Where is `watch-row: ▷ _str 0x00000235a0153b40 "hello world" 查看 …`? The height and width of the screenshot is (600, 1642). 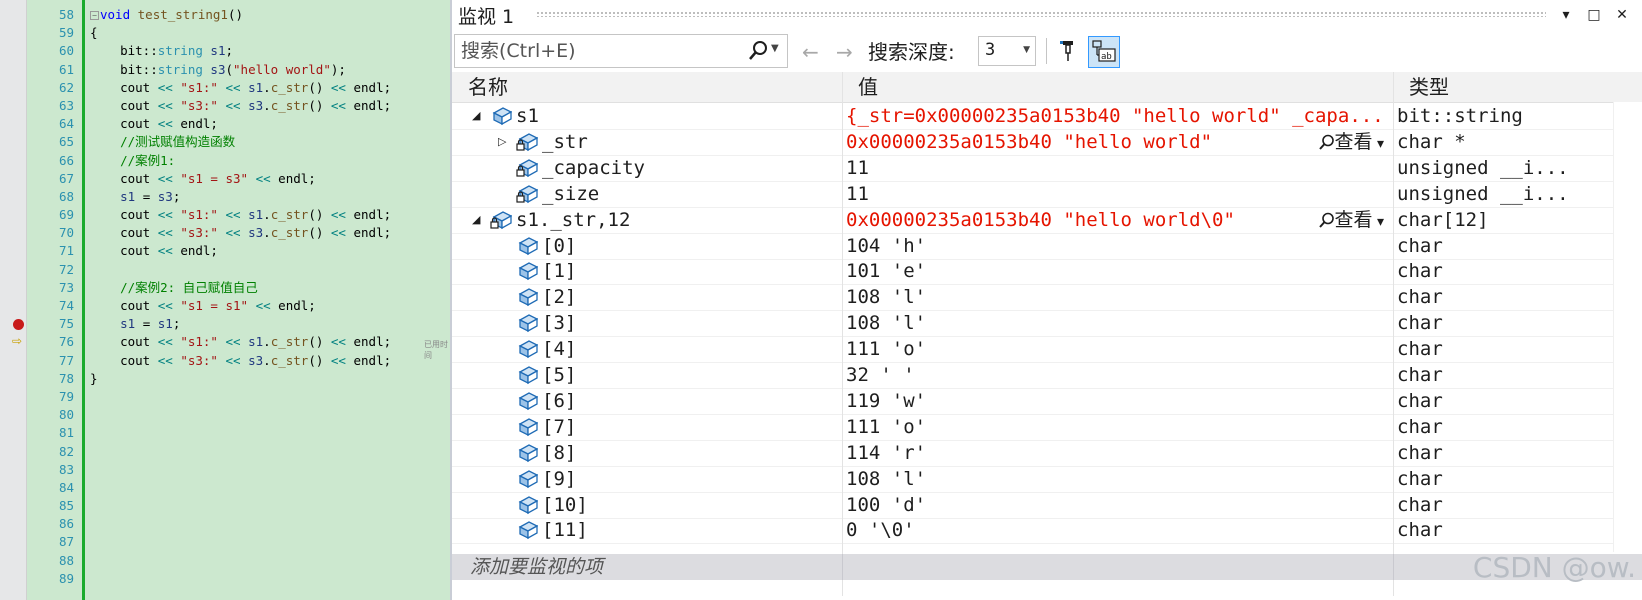 watch-row: ▷ _str 0x00000235a0153b40 "hello world" 查看 … is located at coordinates (1033, 142).